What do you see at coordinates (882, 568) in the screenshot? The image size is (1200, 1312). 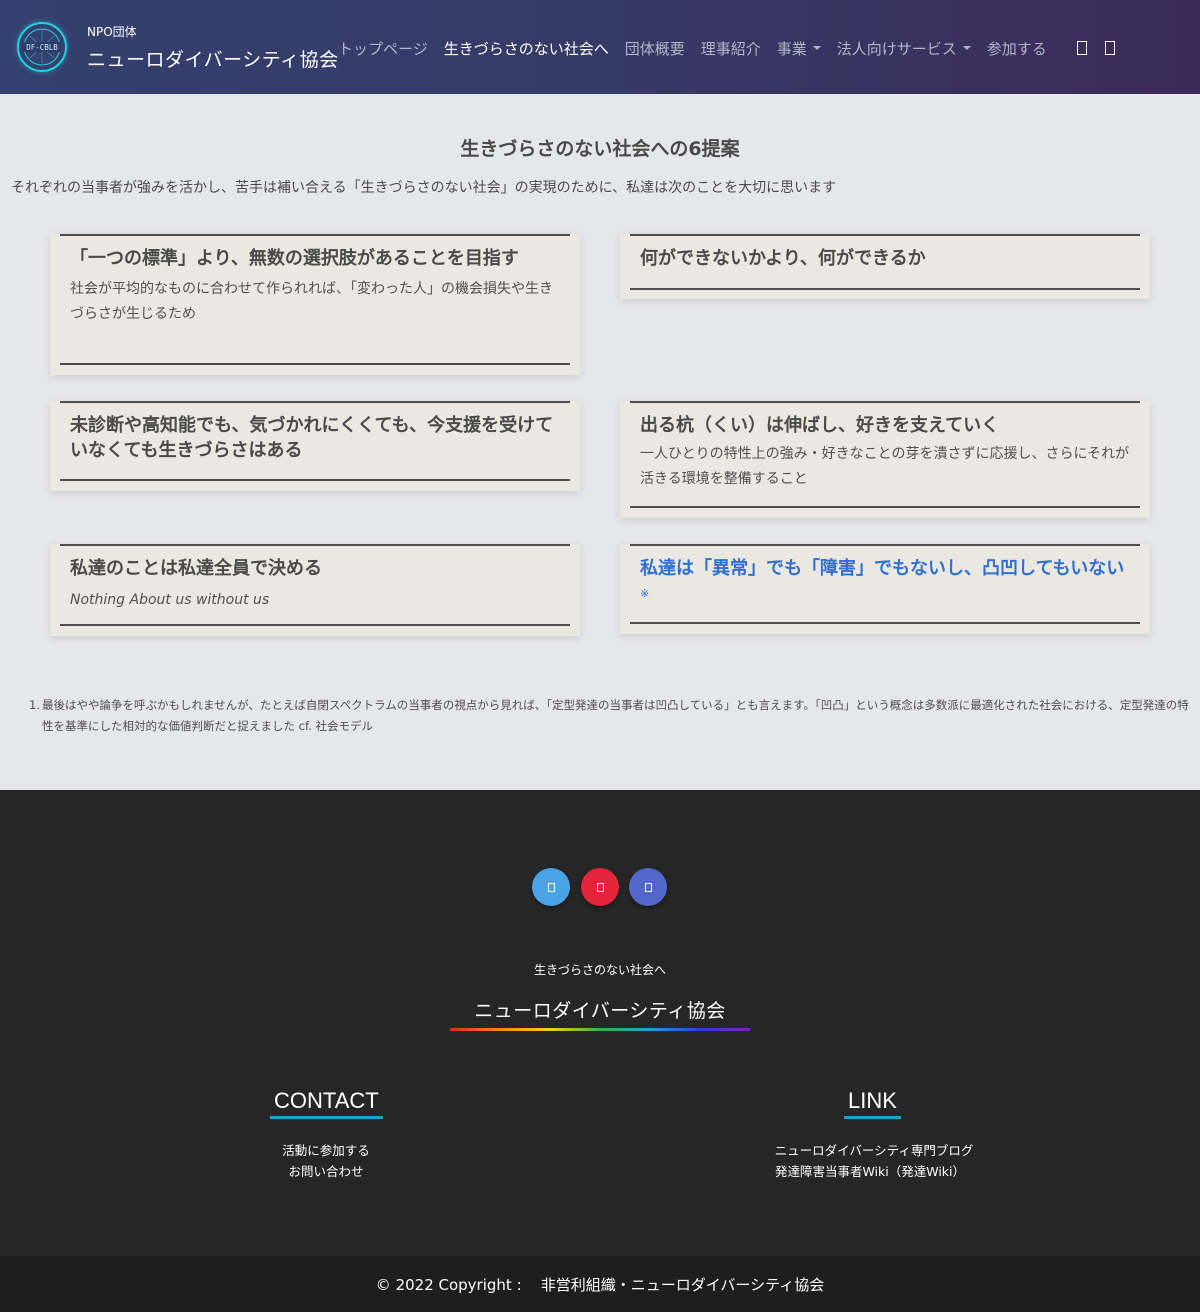 I see `proposal-heading: 私達は「異常」でも「障害」でもないし、凸凹してもいない` at bounding box center [882, 568].